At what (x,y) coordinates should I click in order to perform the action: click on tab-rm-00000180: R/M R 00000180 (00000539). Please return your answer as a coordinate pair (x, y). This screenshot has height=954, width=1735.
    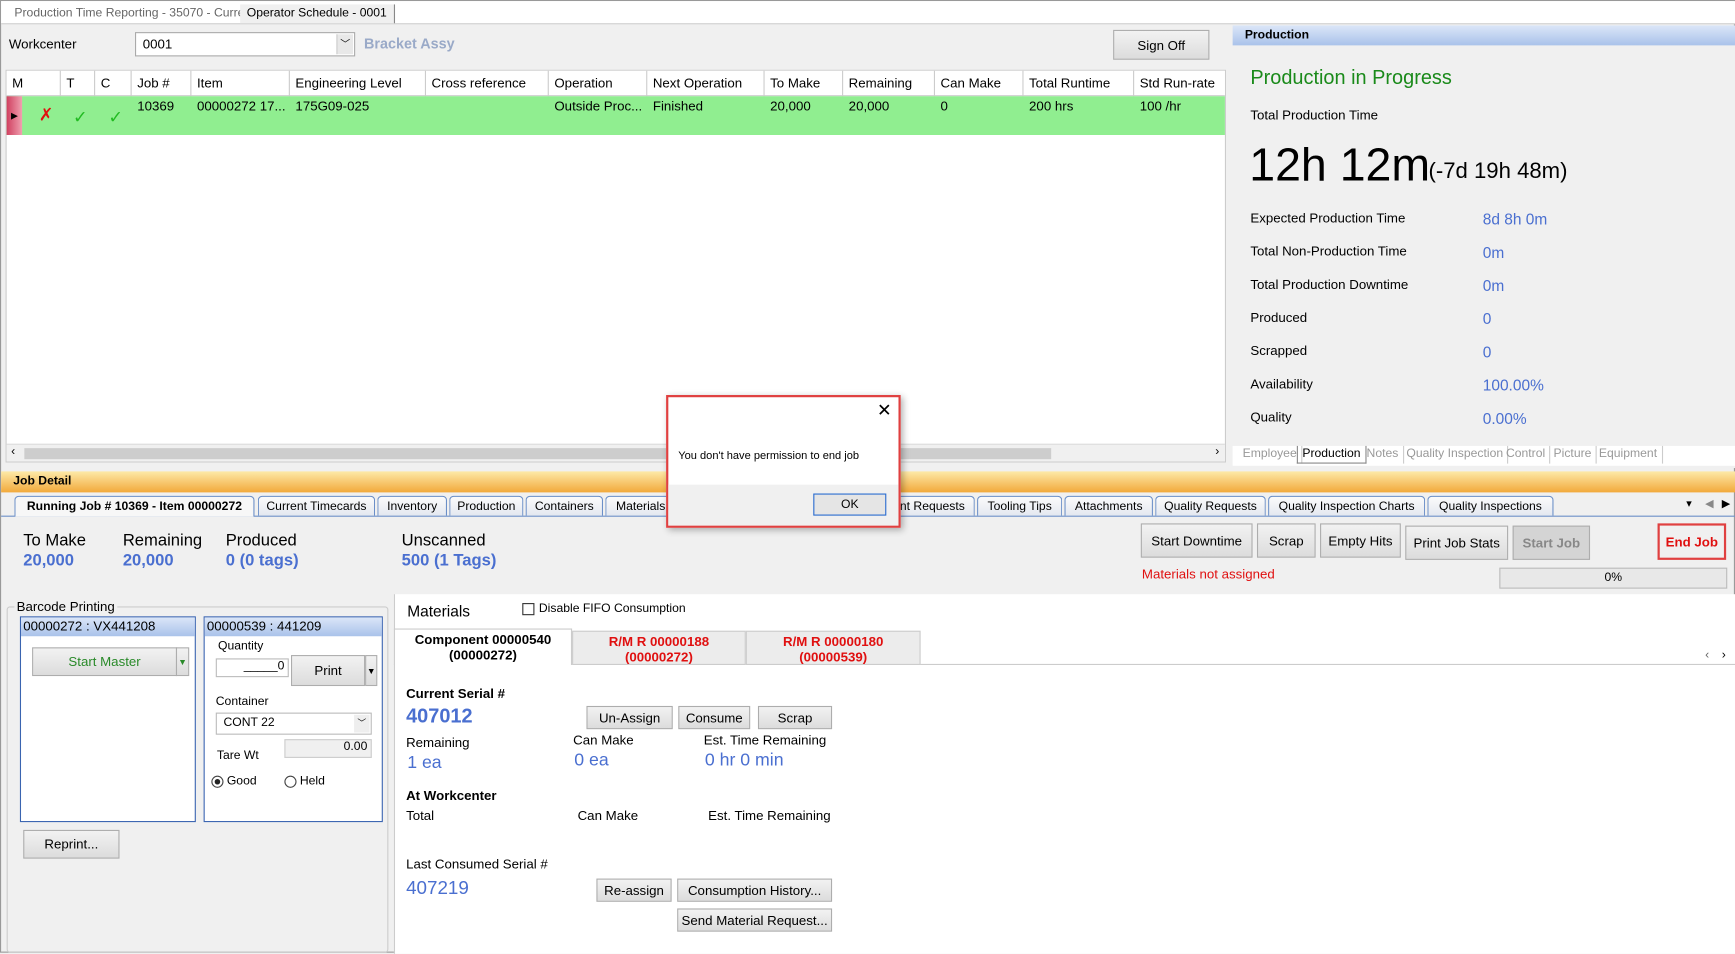
    Looking at the image, I should click on (833, 648).